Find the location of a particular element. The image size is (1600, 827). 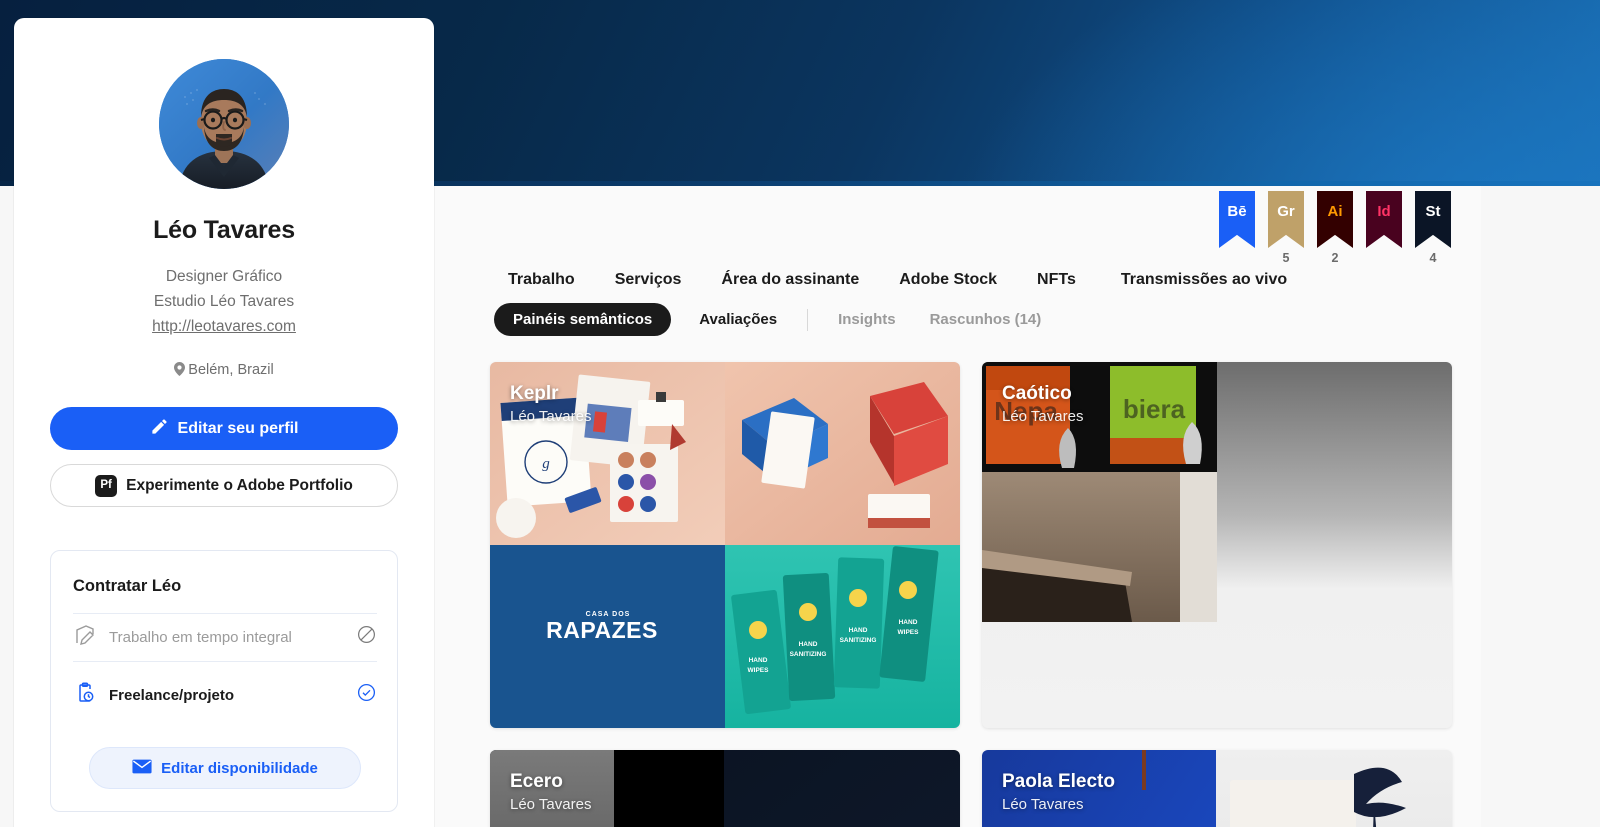

unavailable-icon is located at coordinates (366, 637).